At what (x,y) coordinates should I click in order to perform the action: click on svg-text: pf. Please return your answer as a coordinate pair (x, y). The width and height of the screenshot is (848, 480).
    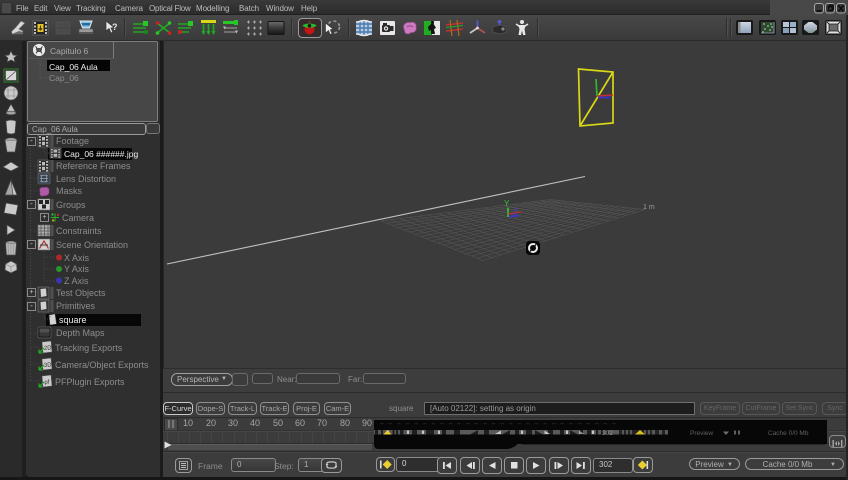
    Looking at the image, I should click on (47, 383).